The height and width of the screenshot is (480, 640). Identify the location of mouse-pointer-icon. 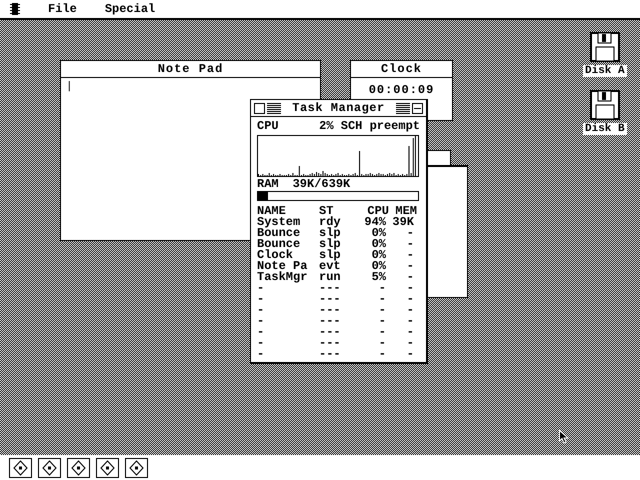
(564, 437).